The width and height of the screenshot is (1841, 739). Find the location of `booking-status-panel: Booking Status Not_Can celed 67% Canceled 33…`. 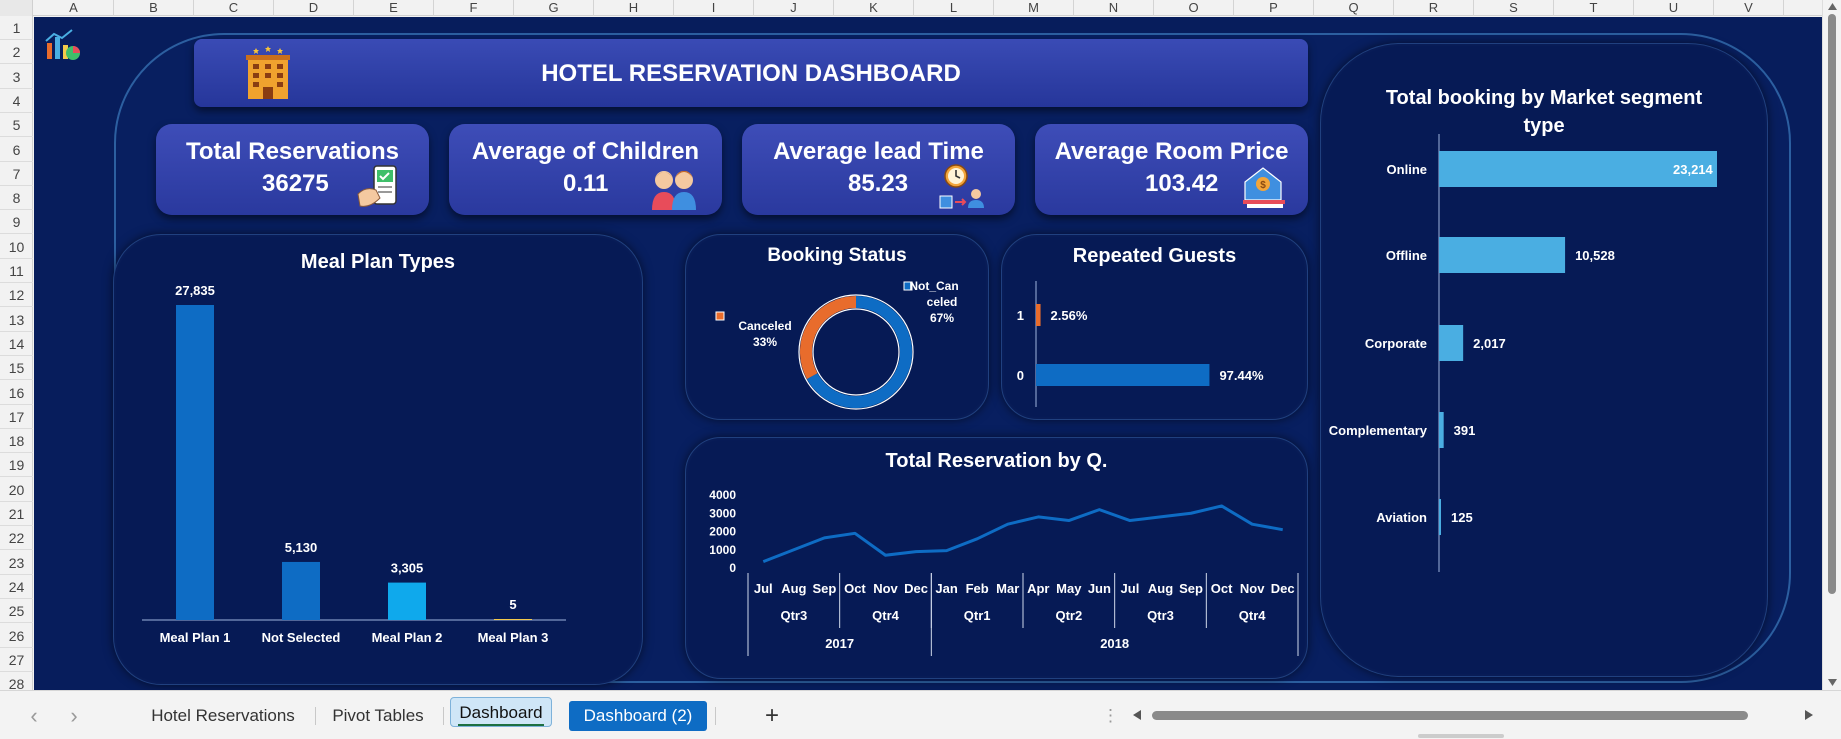

booking-status-panel: Booking Status Not_Can celed 67% Canceled 33… is located at coordinates (837, 327).